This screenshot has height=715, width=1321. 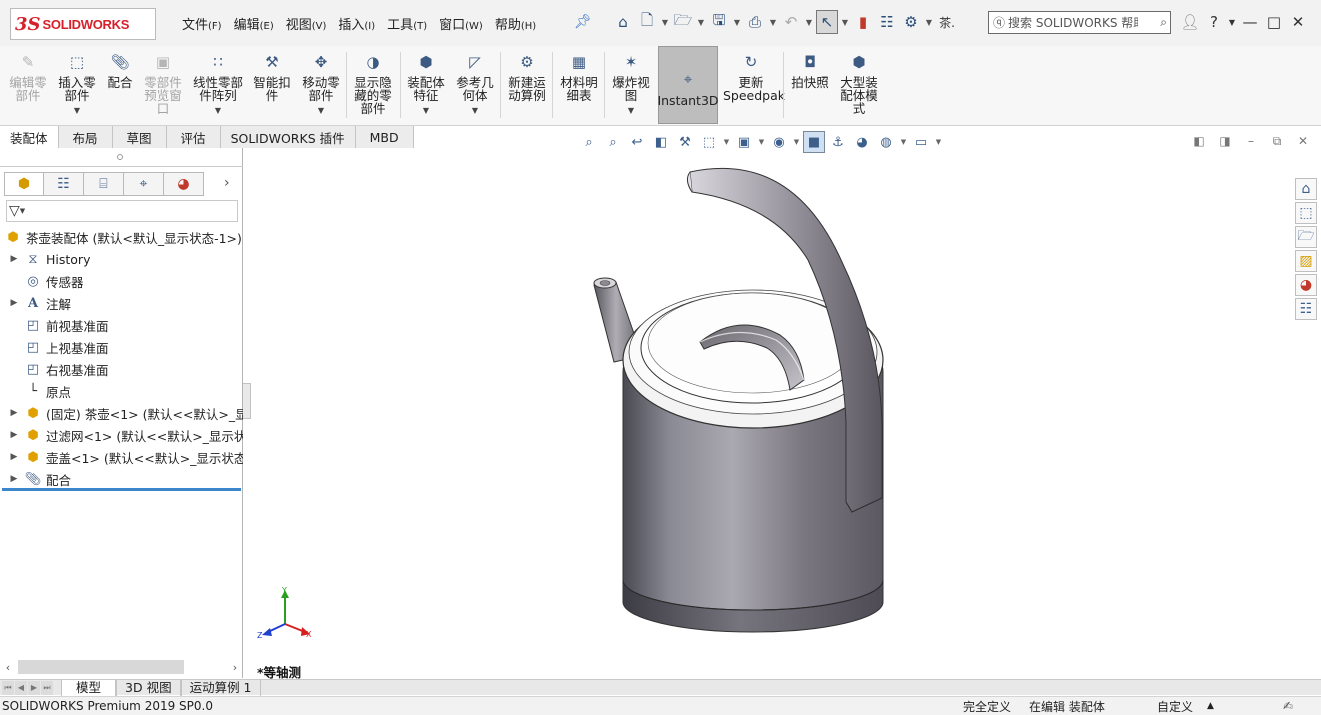 I want to click on move-component-button: ✥ 移动零部件 ▼, so click(x=321, y=85).